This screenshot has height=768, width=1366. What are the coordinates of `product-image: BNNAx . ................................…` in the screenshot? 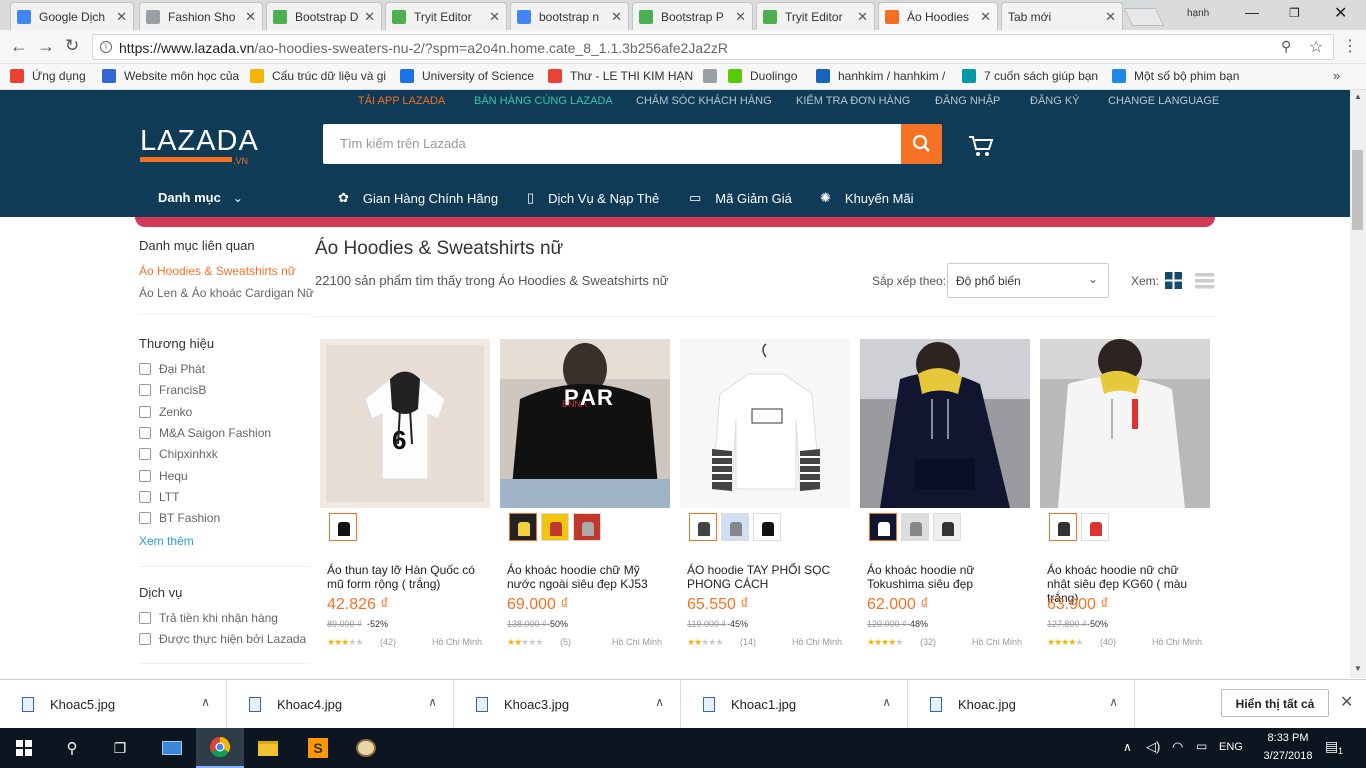 It's located at (585, 423).